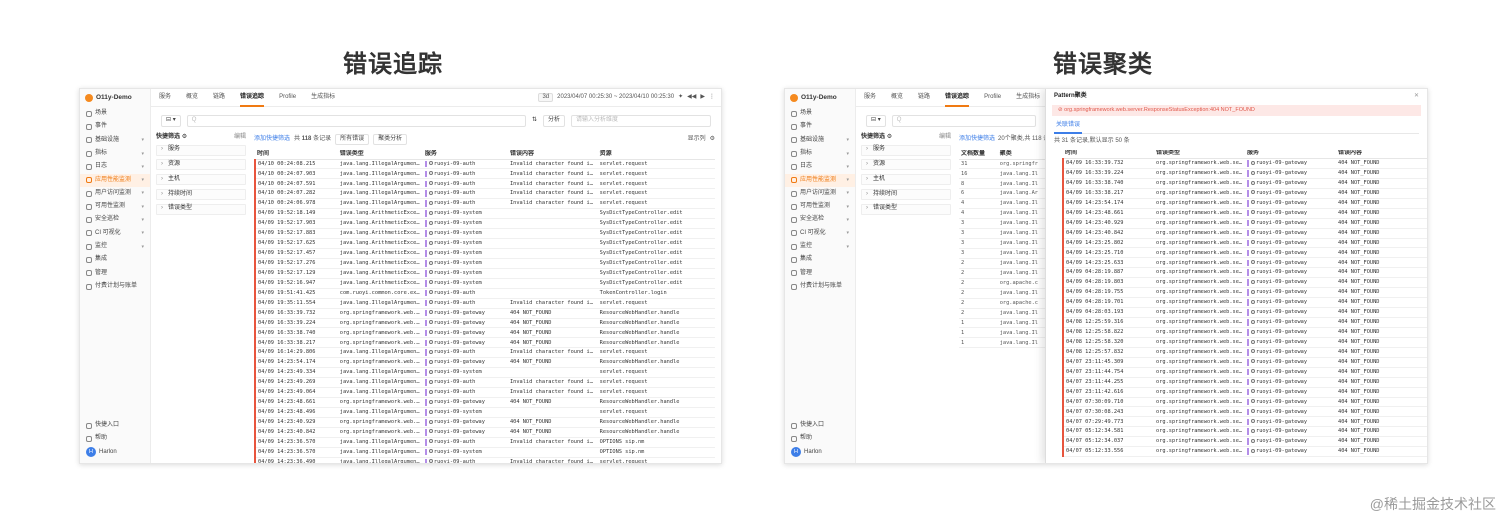 The height and width of the screenshot is (523, 1512). I want to click on quick-filter-item: › 持续时间, so click(906, 194).